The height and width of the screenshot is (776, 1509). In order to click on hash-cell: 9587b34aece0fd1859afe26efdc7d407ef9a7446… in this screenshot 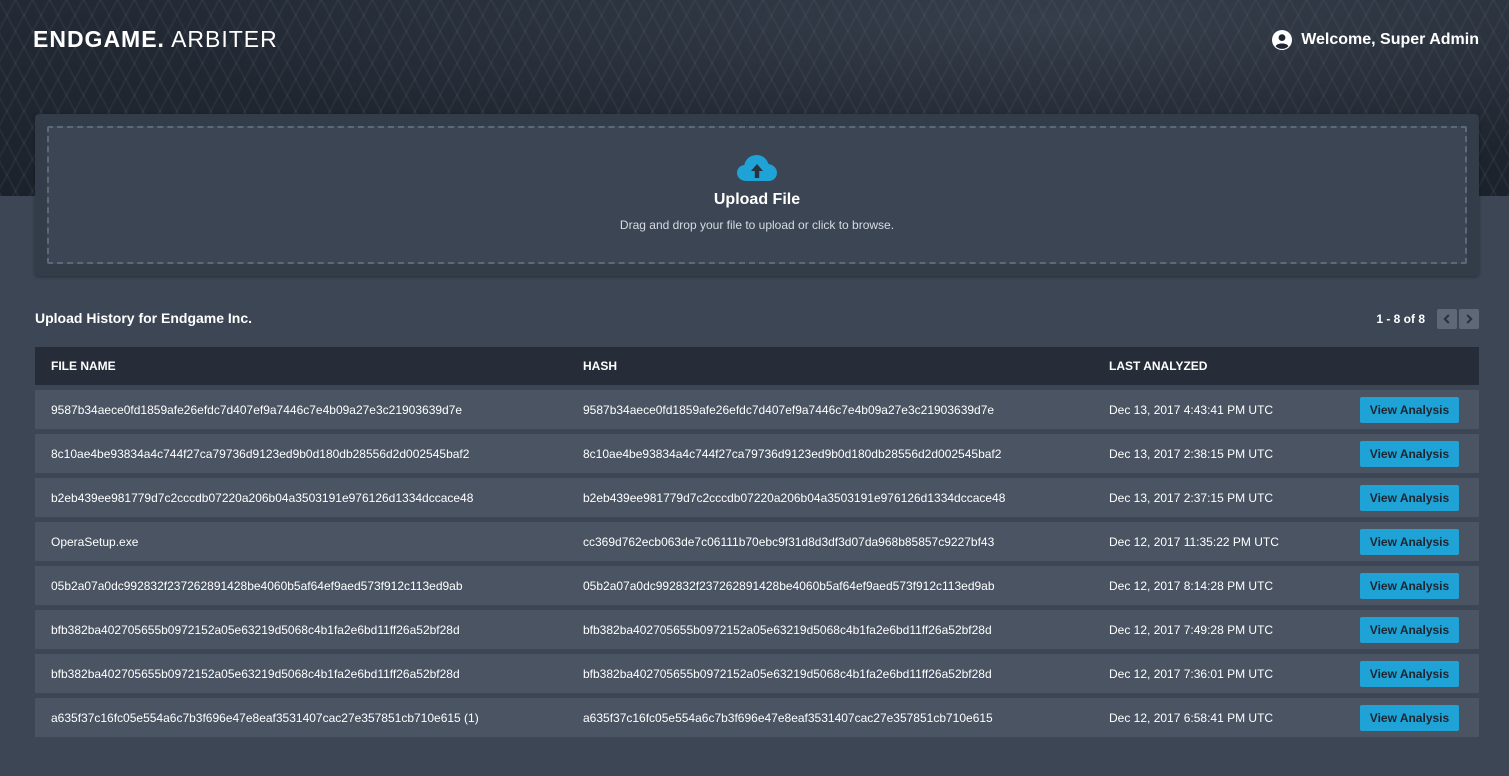, I will do `click(789, 409)`.